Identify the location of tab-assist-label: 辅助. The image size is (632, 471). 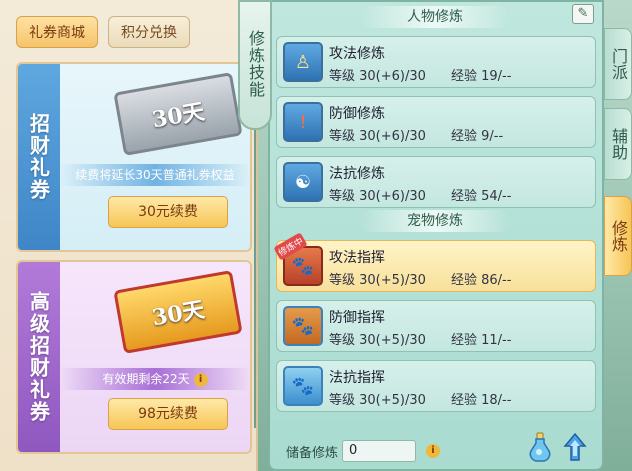
(618, 144).